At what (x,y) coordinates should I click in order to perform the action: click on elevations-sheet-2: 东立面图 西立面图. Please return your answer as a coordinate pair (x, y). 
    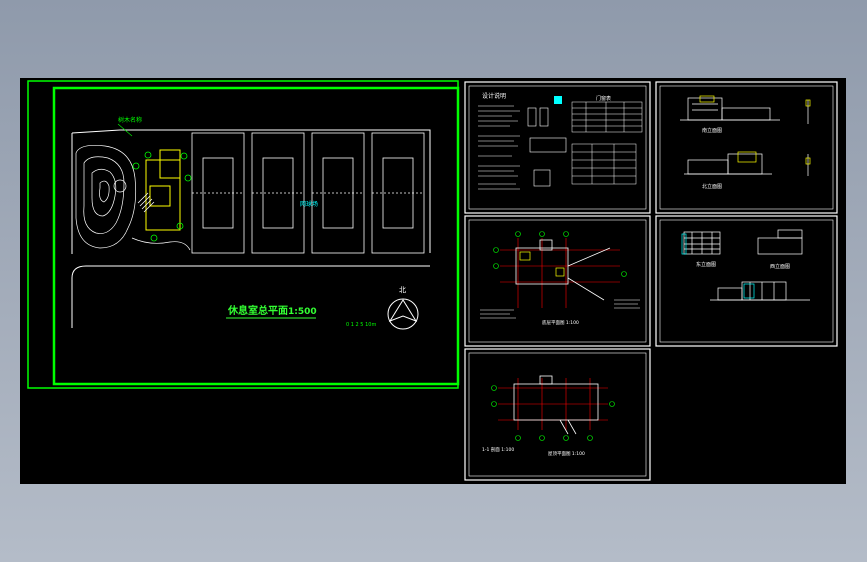
    Looking at the image, I should click on (746, 281).